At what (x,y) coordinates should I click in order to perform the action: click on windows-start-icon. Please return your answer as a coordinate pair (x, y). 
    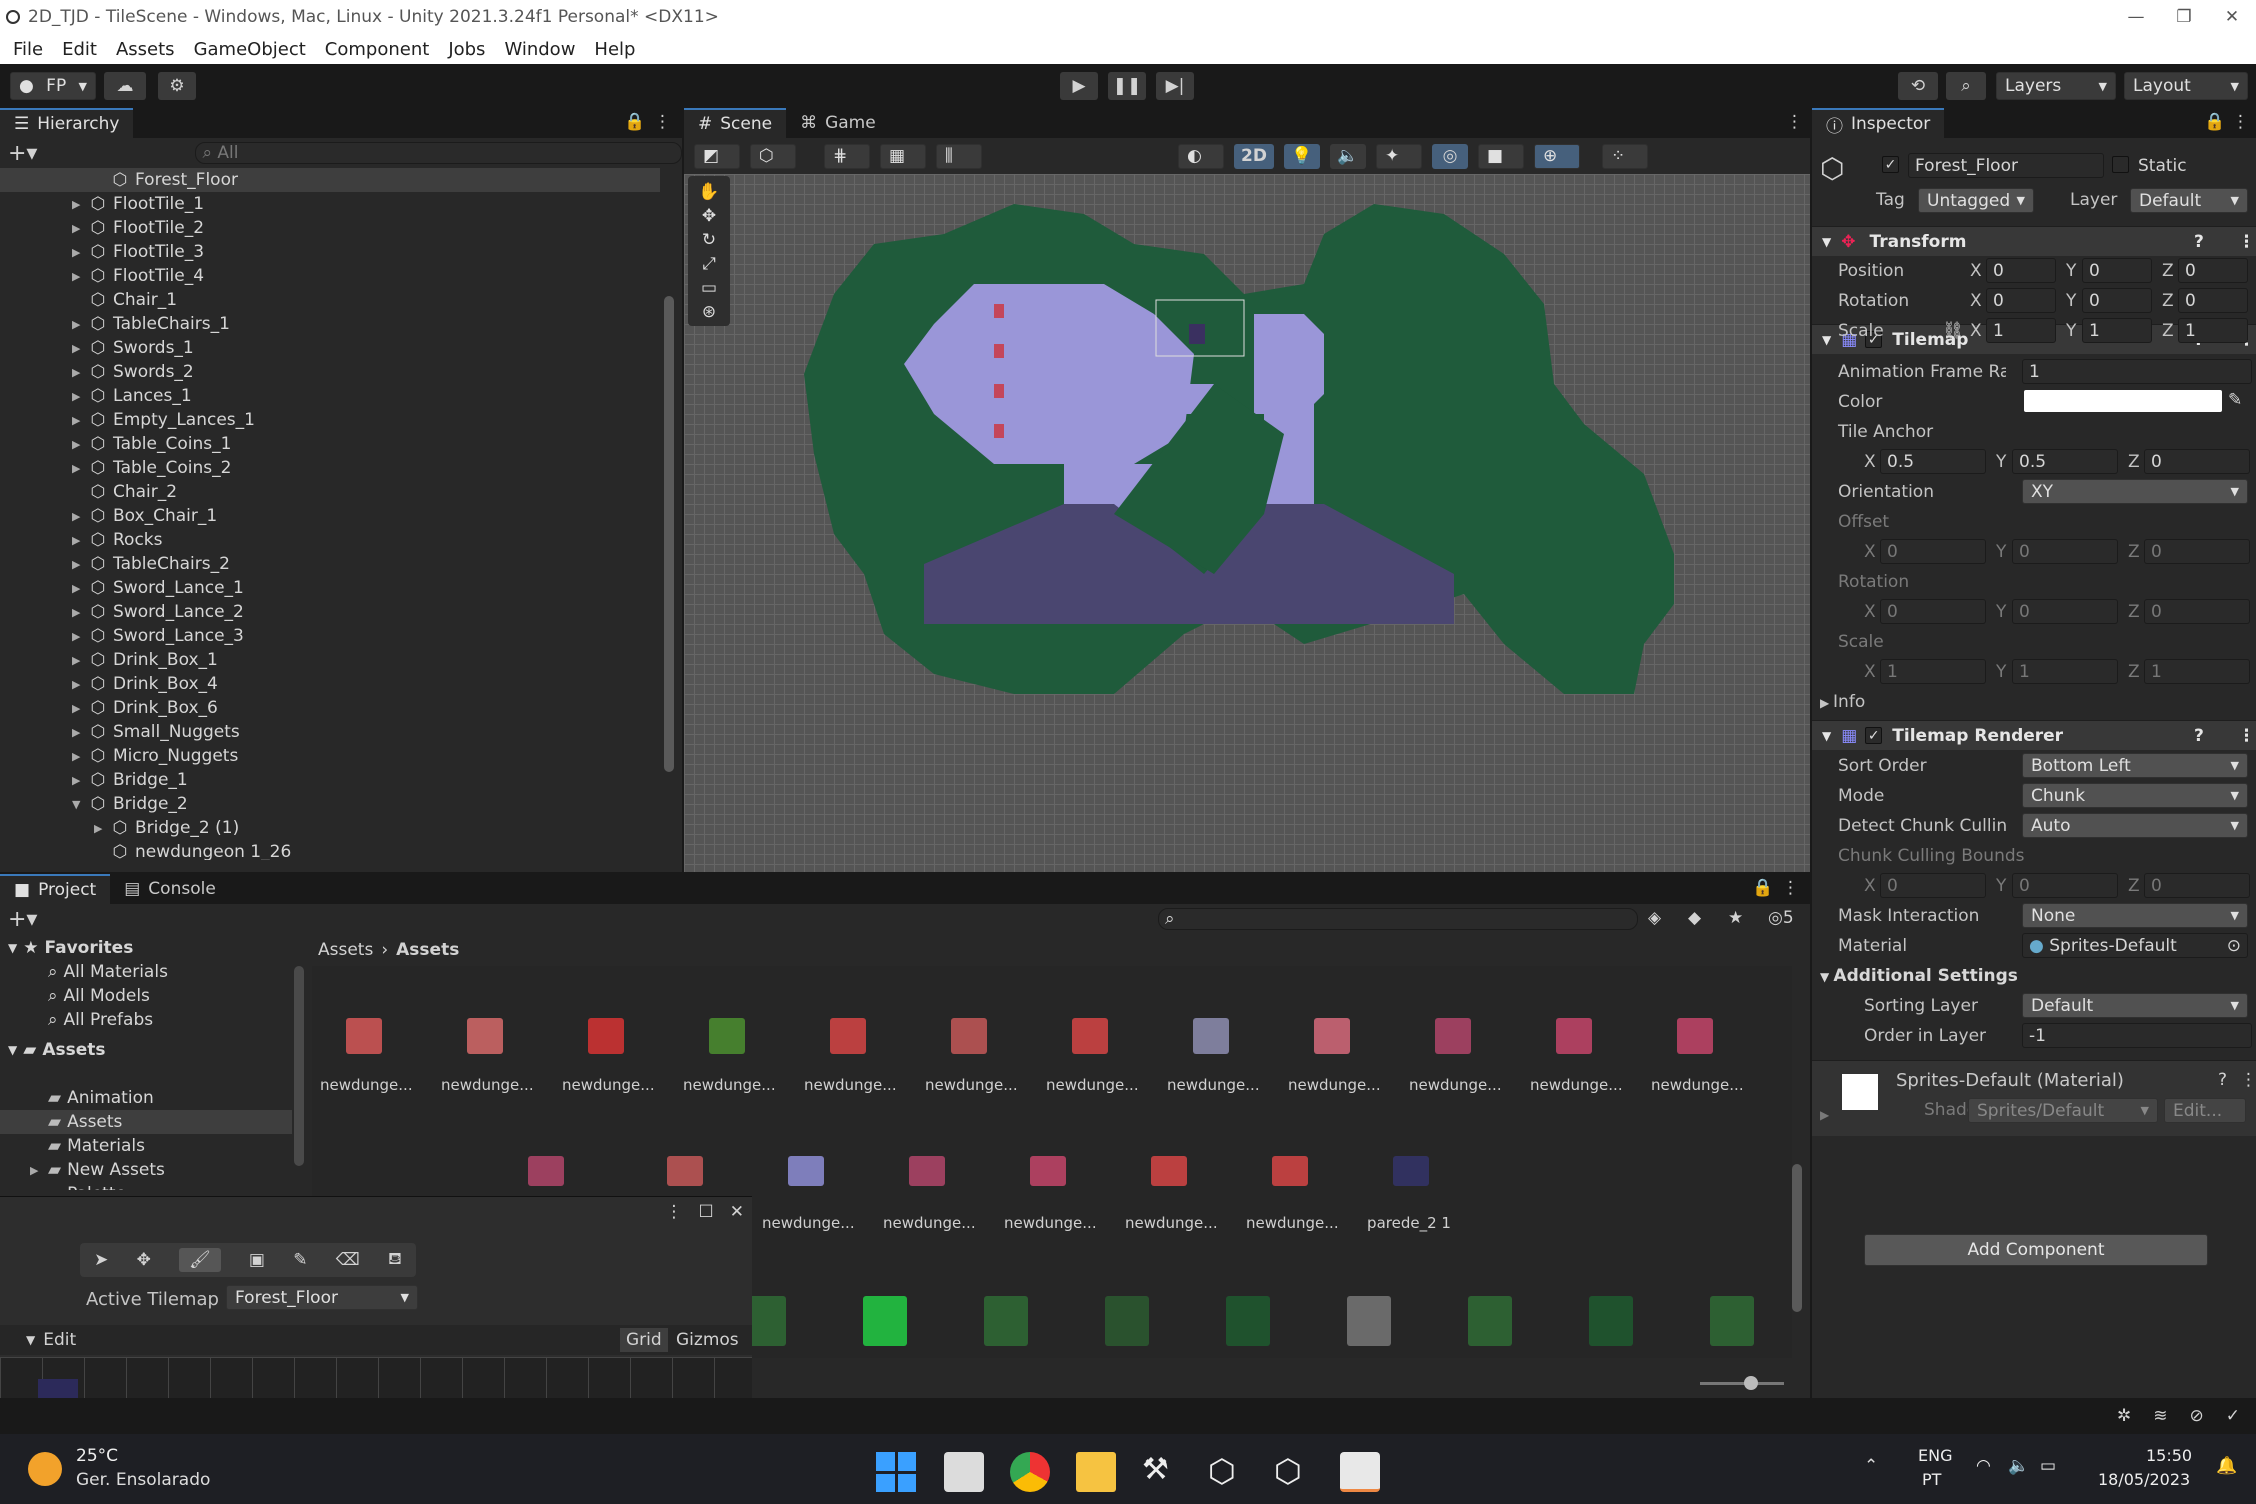
    Looking at the image, I should click on (896, 1472).